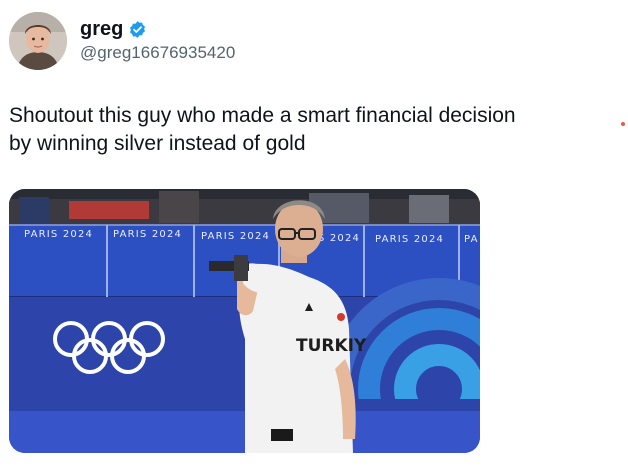 This screenshot has height=467, width=628. I want to click on flag-patch-icon, so click(341, 317).